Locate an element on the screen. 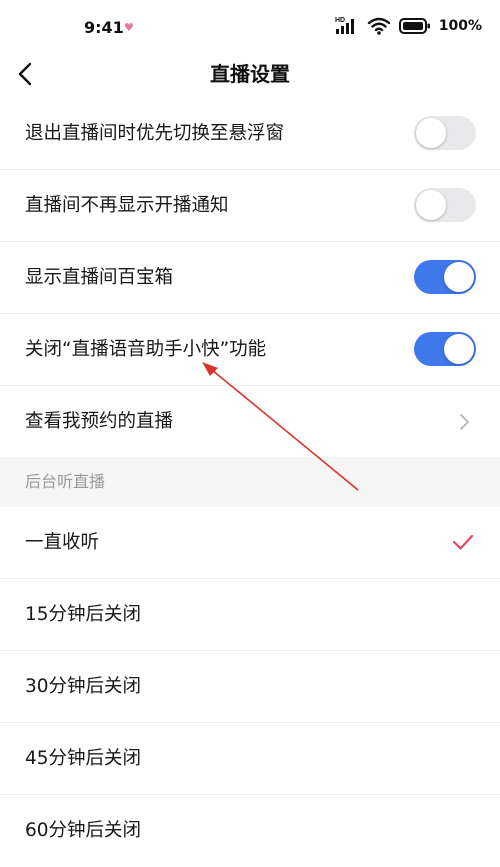 The width and height of the screenshot is (500, 867). setting-label: 关闭“直播语音助手小快”功能 is located at coordinates (146, 349).